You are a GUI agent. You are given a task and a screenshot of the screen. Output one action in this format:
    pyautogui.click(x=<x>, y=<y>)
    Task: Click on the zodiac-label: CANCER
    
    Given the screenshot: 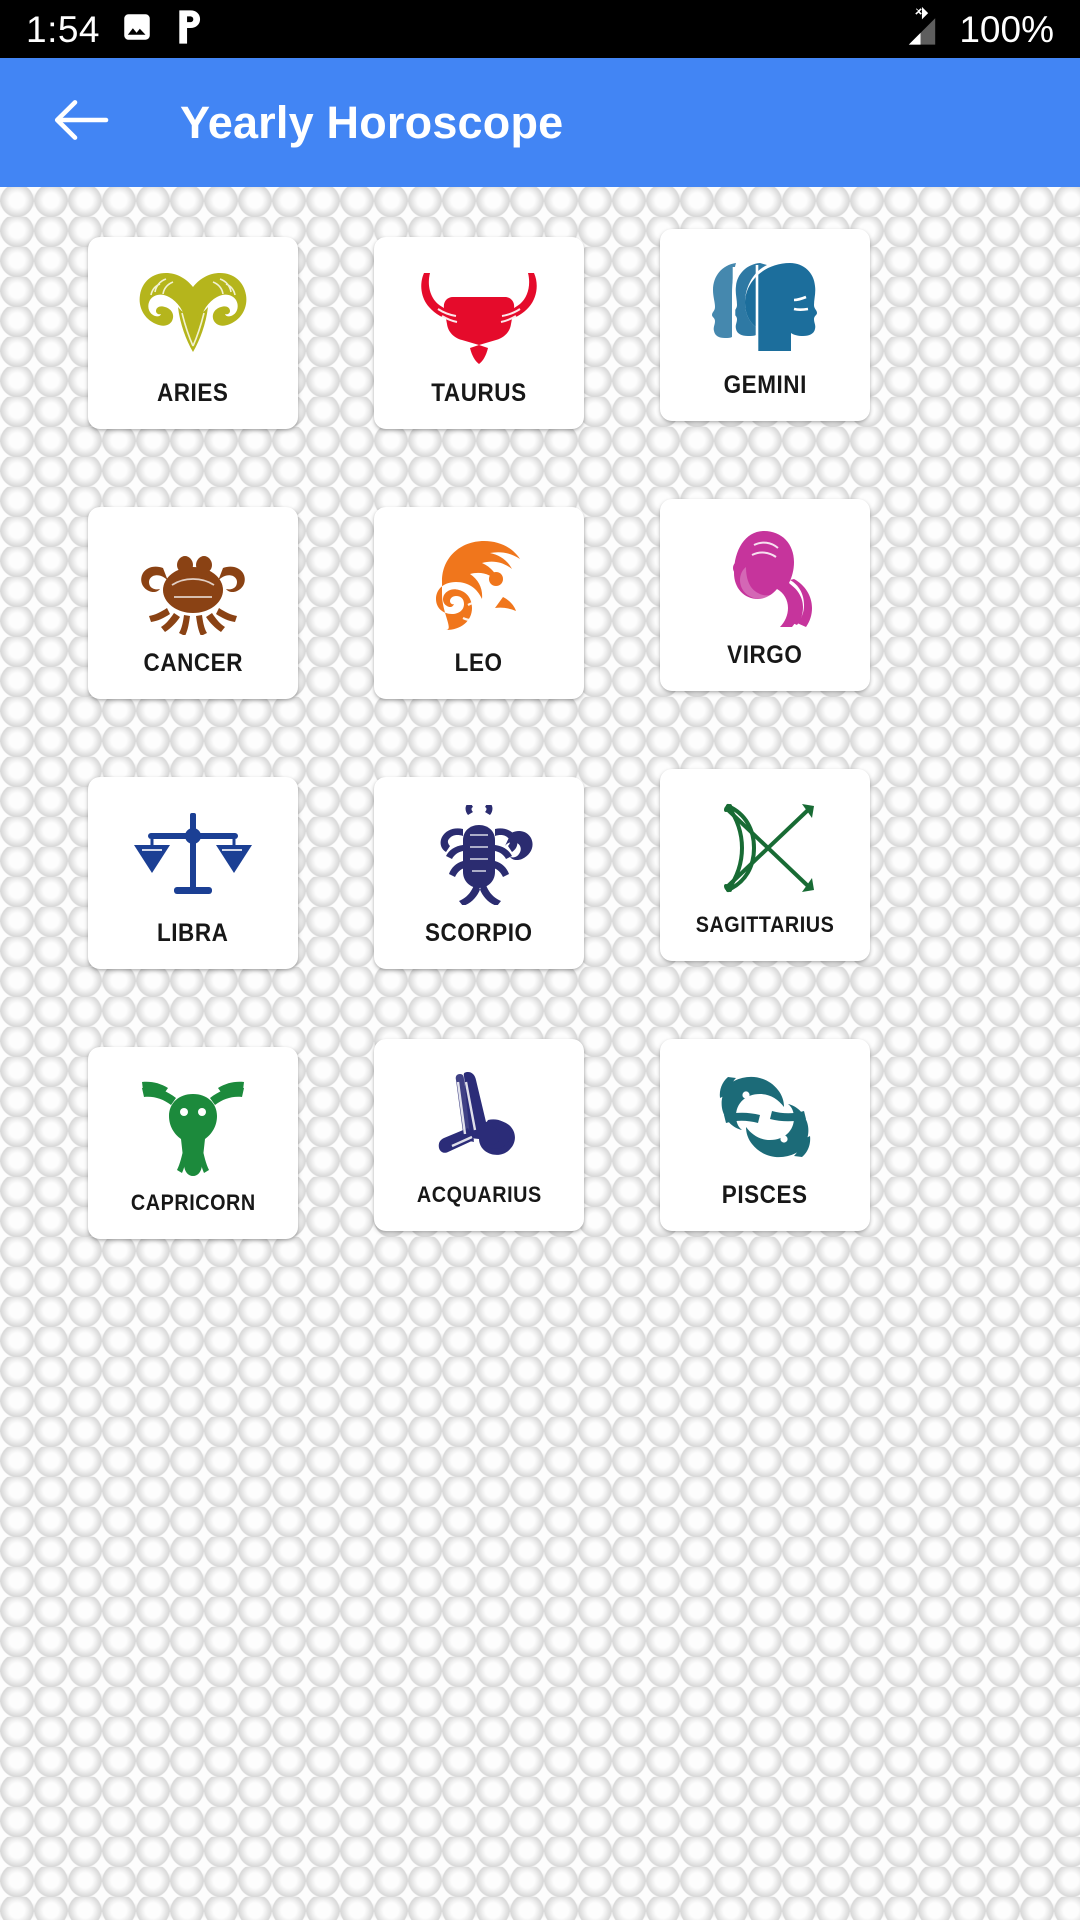 What is the action you would take?
    pyautogui.click(x=193, y=662)
    